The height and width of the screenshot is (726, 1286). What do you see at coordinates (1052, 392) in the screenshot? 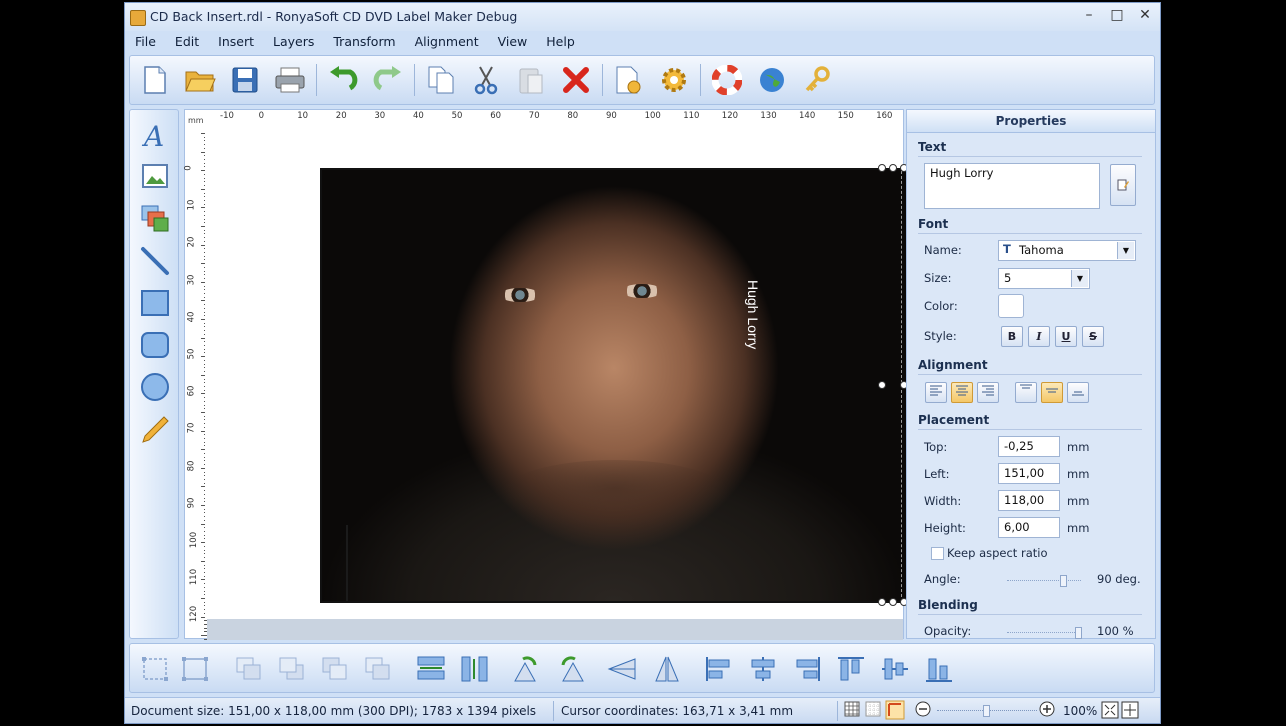
I see `align-text-middle-icon` at bounding box center [1052, 392].